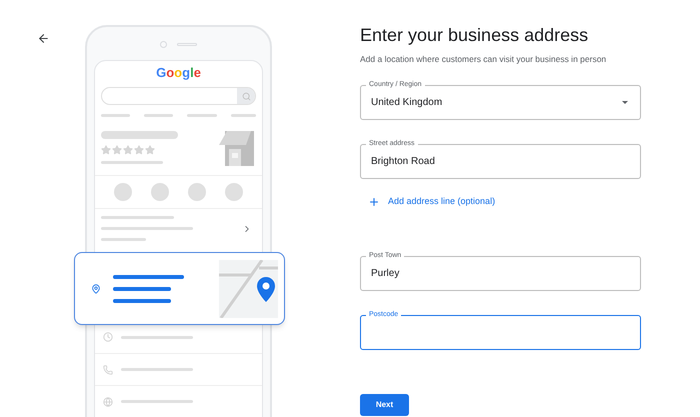 The height and width of the screenshot is (417, 700). I want to click on page-title: Enter your business address, so click(475, 35).